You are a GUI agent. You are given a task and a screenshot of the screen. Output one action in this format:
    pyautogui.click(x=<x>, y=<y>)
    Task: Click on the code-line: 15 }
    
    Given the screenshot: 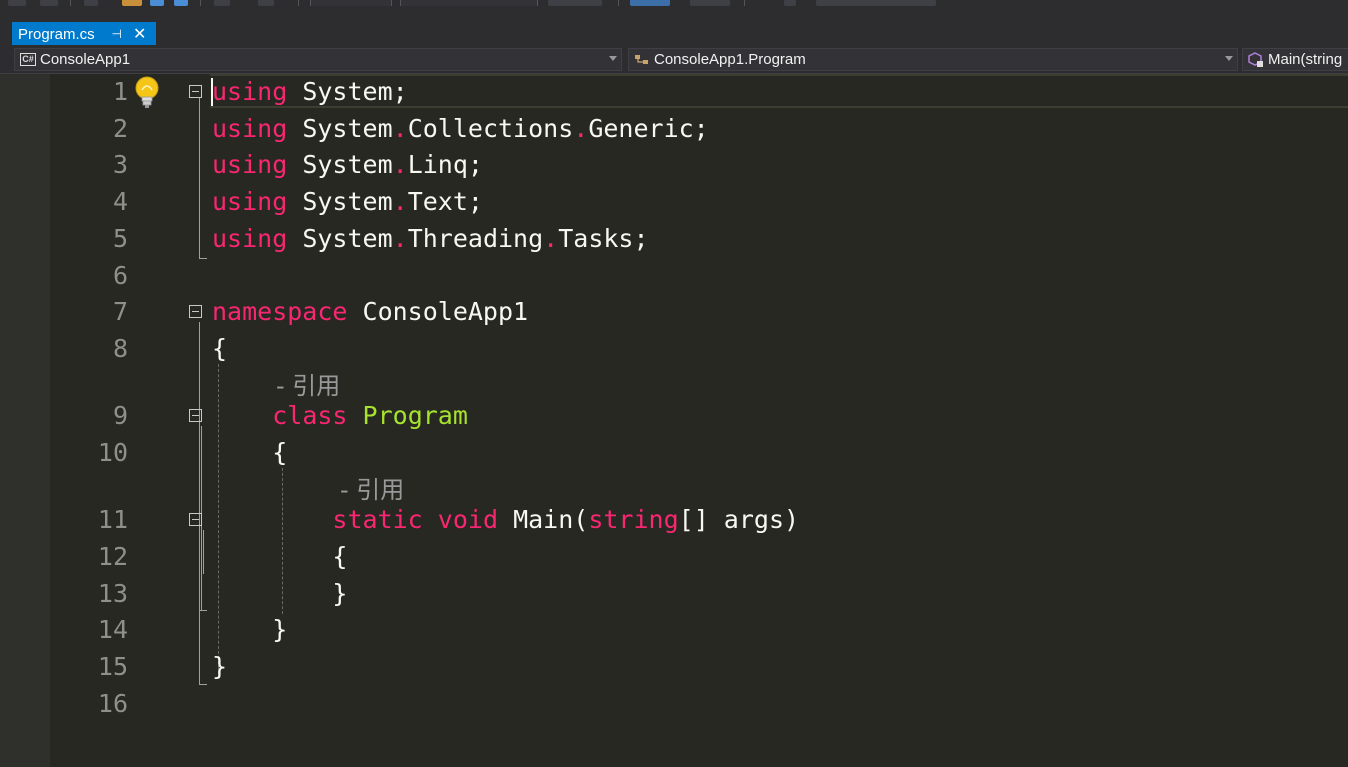 What is the action you would take?
    pyautogui.click(x=674, y=667)
    